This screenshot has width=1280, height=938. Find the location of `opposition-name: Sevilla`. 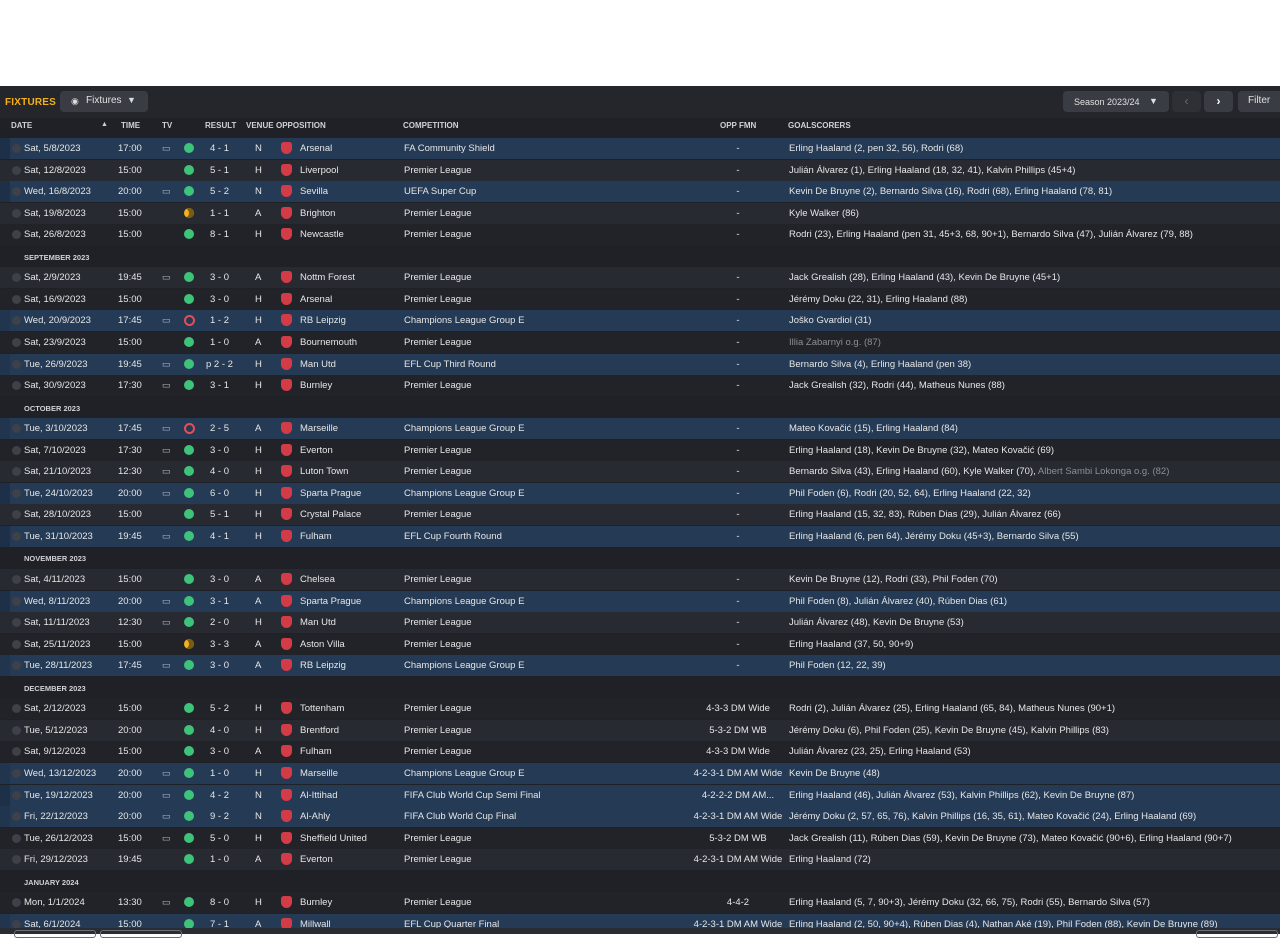

opposition-name: Sevilla is located at coordinates (314, 191).